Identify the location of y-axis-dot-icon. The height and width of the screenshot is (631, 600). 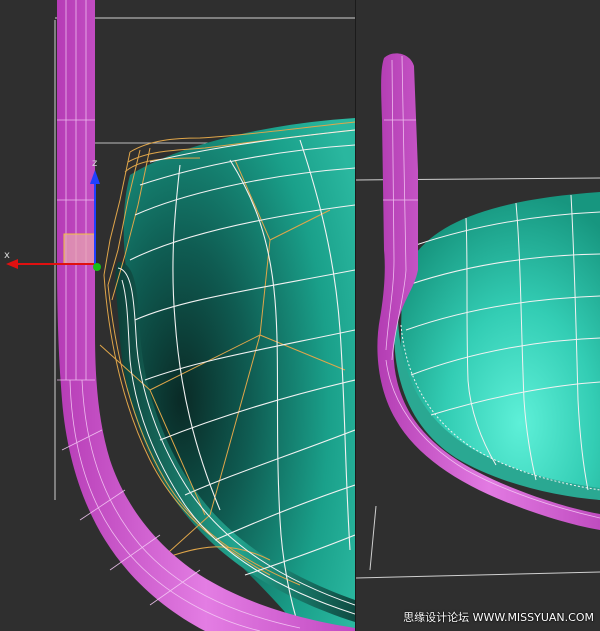
(97, 267).